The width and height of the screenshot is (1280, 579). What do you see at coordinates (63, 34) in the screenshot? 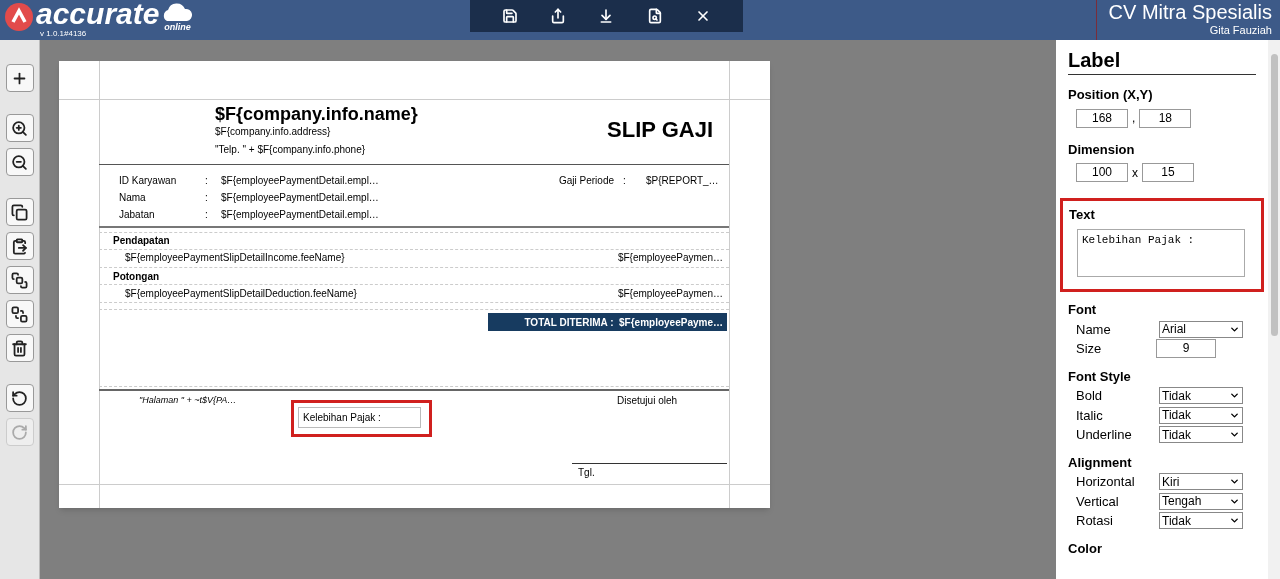
I see `version-text: v 1.0.1#4136` at bounding box center [63, 34].